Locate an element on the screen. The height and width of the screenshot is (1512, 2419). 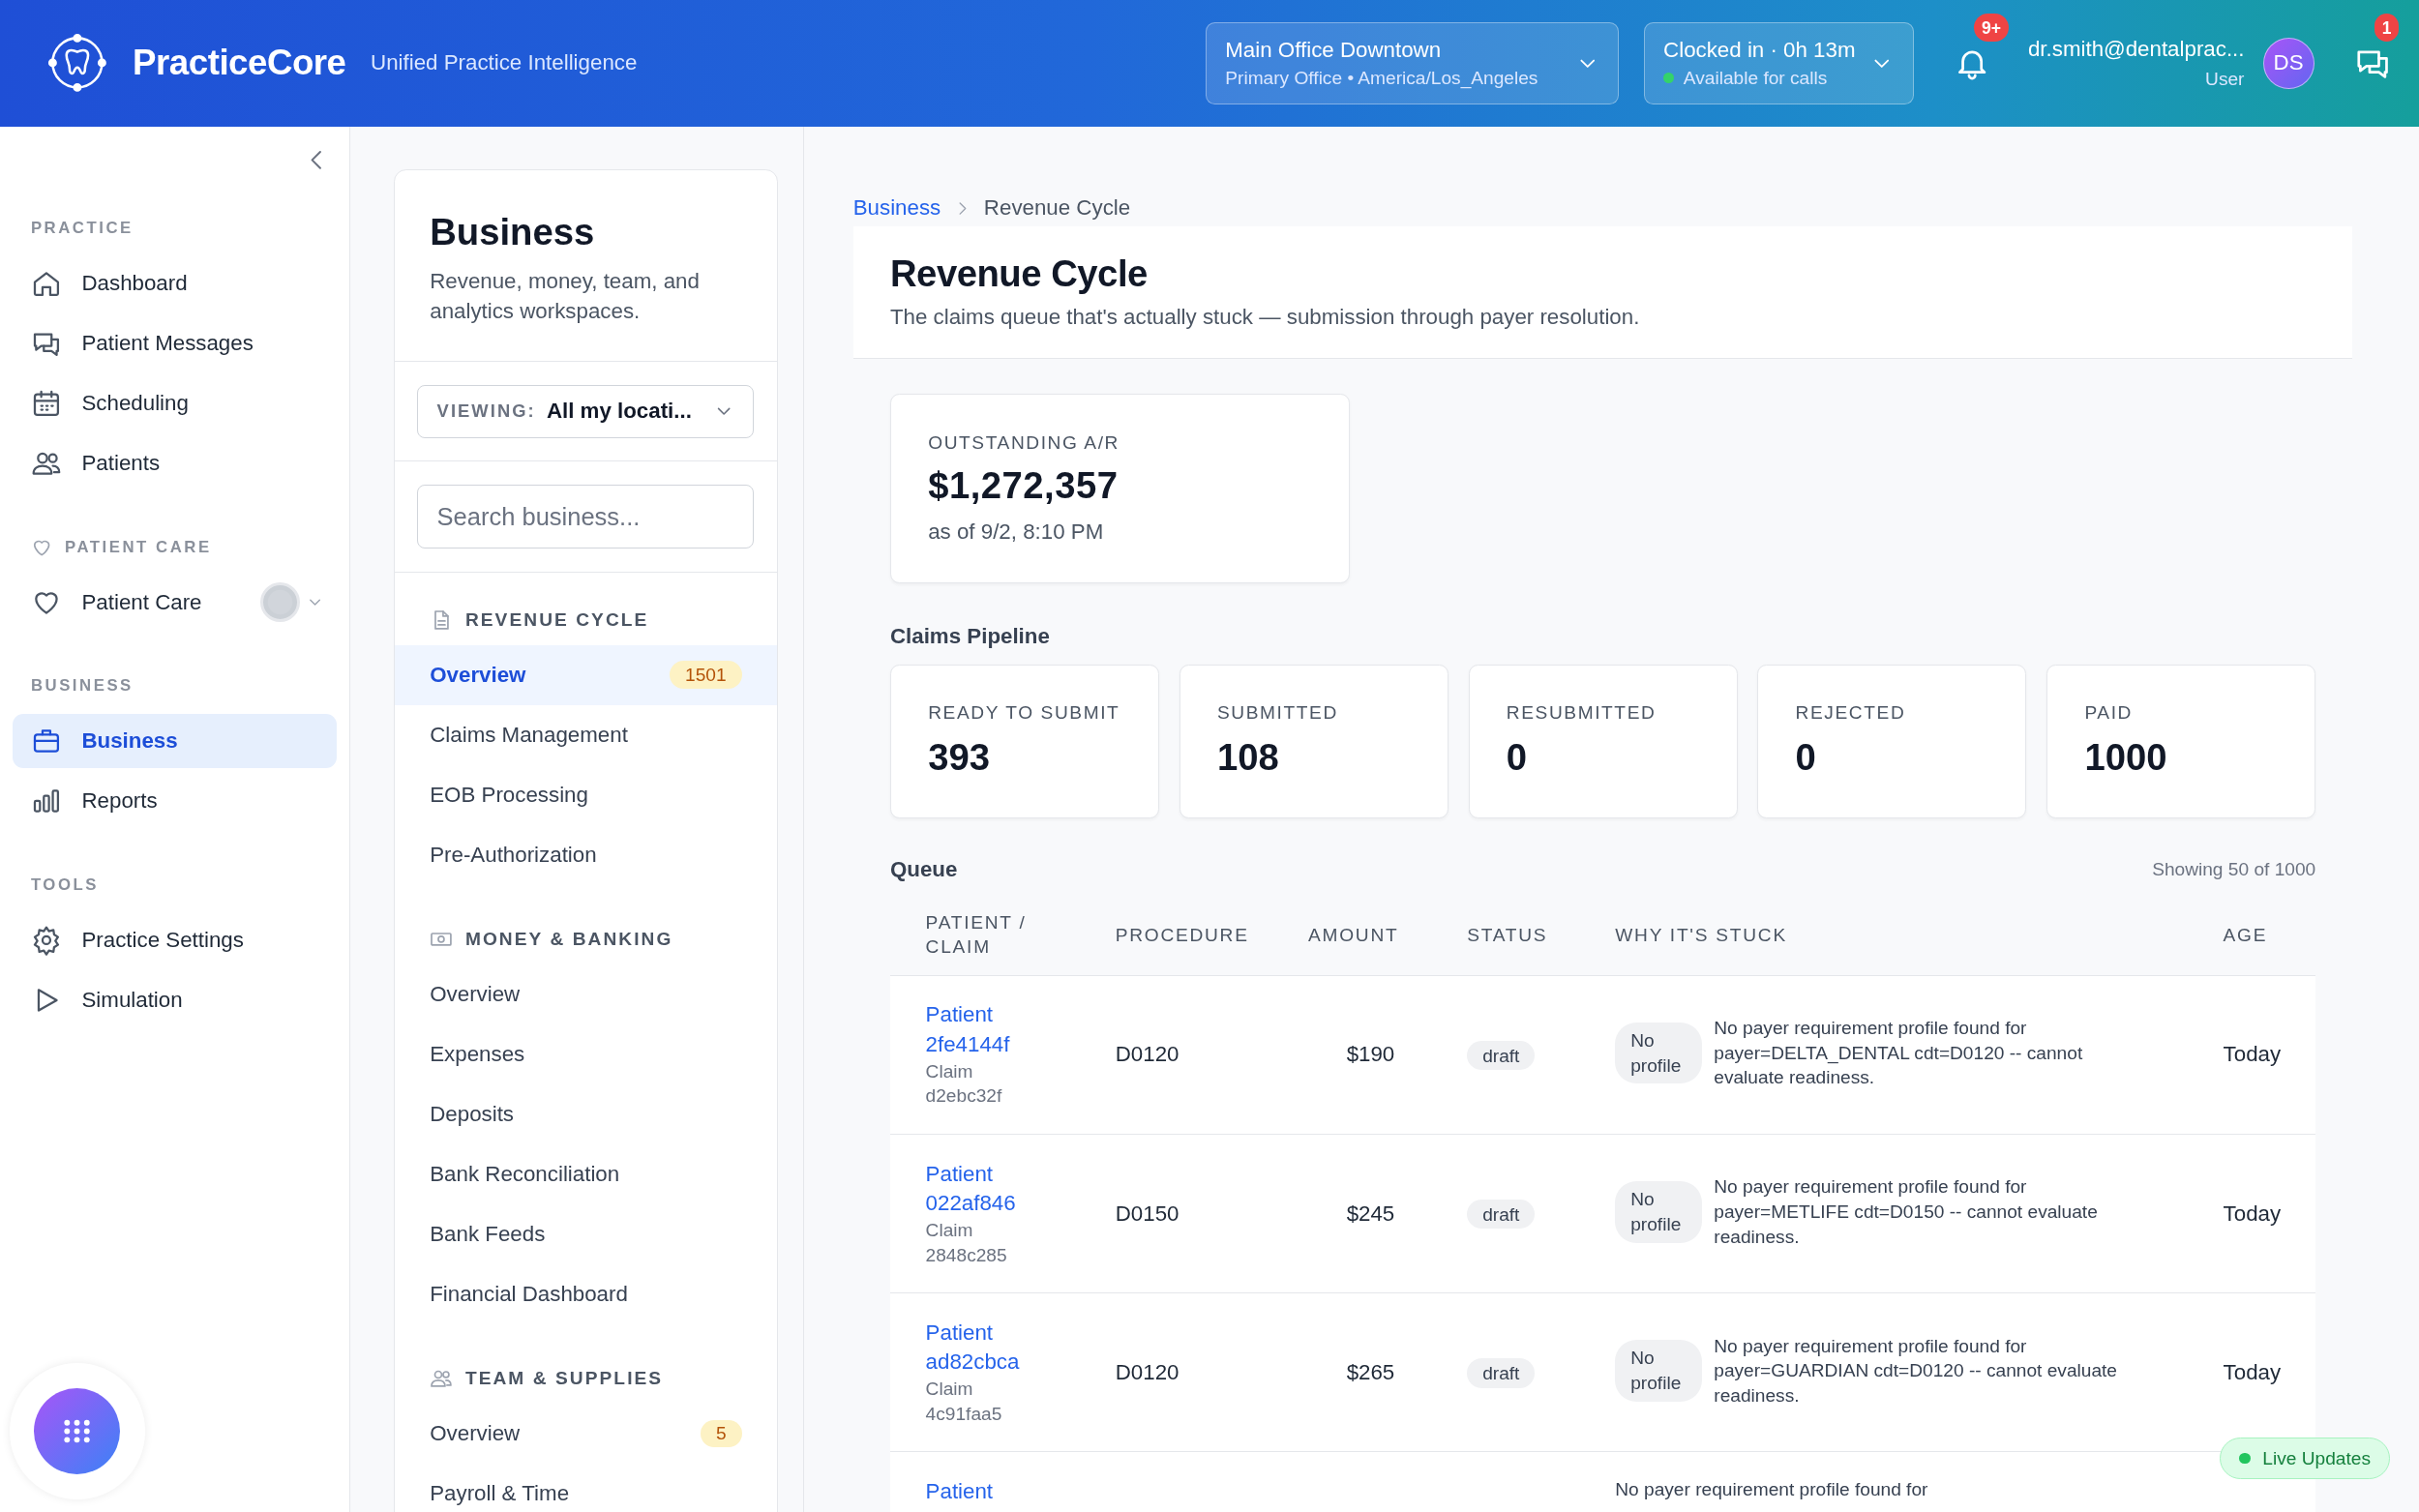
table-cell: $265 is located at coordinates (1370, 1371).